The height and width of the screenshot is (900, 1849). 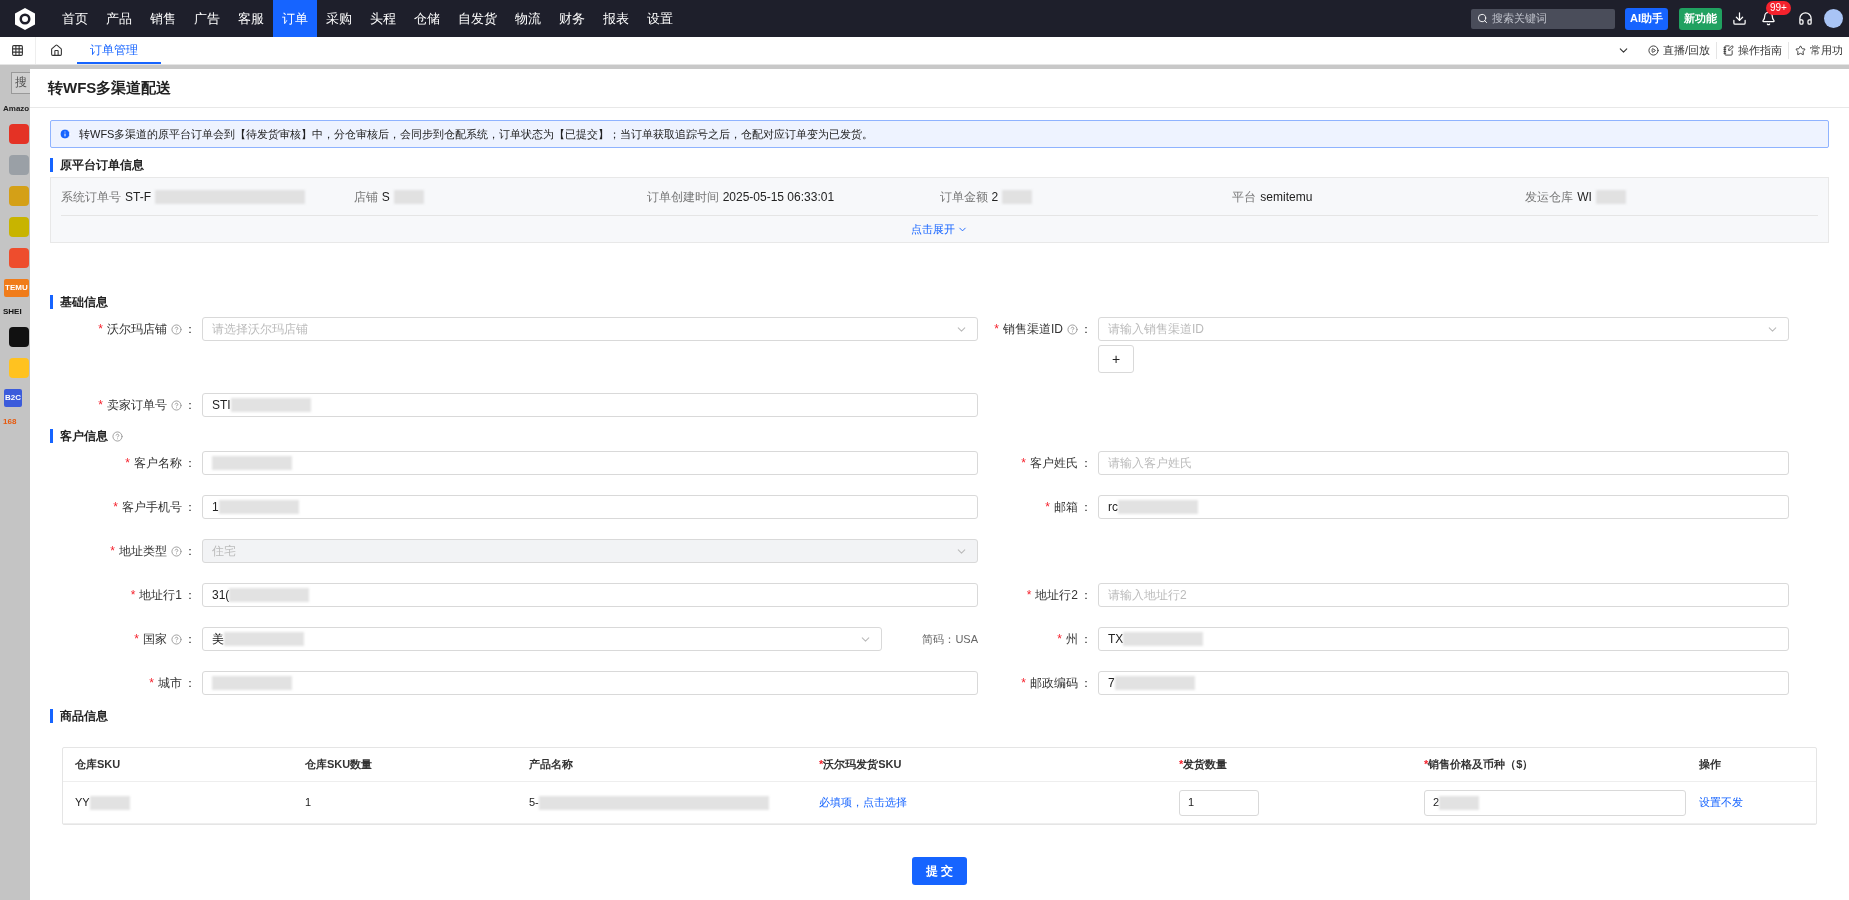 What do you see at coordinates (528, 18) in the screenshot?
I see `nav-item: 物流` at bounding box center [528, 18].